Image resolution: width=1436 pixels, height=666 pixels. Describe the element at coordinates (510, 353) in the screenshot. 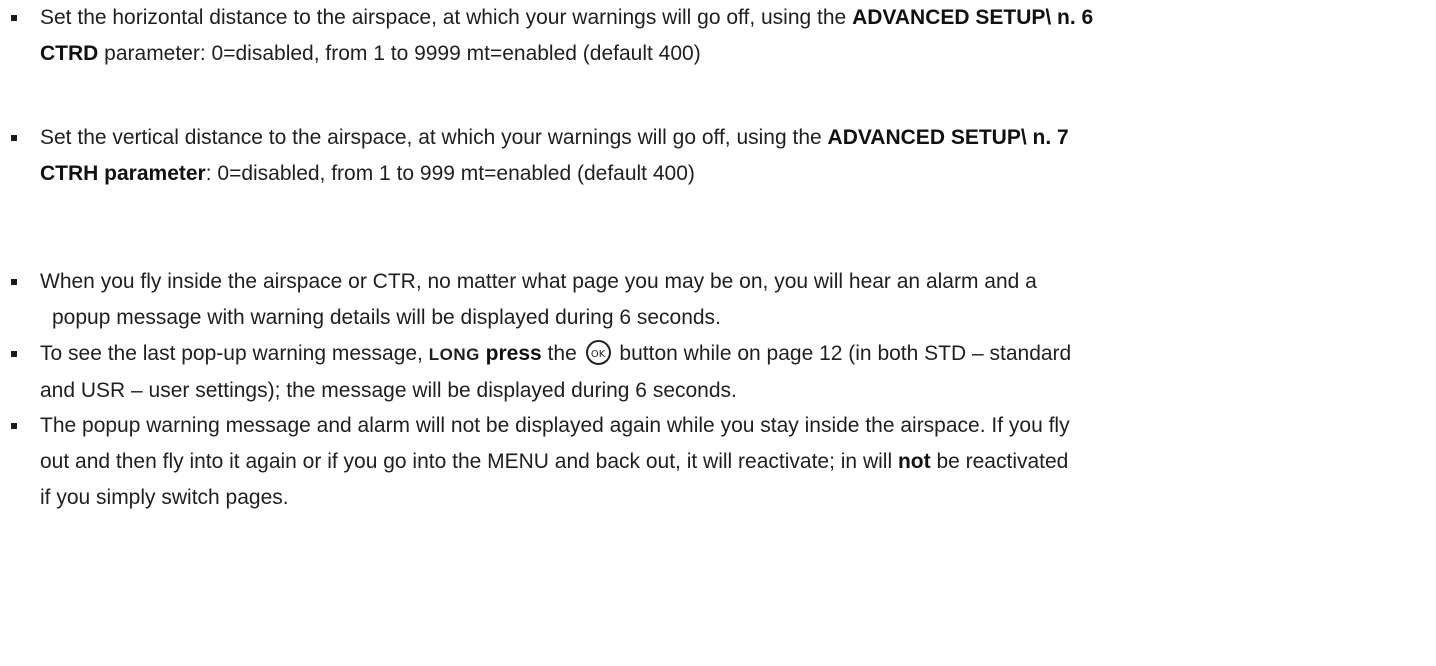

I see `bold-text: press` at that location.